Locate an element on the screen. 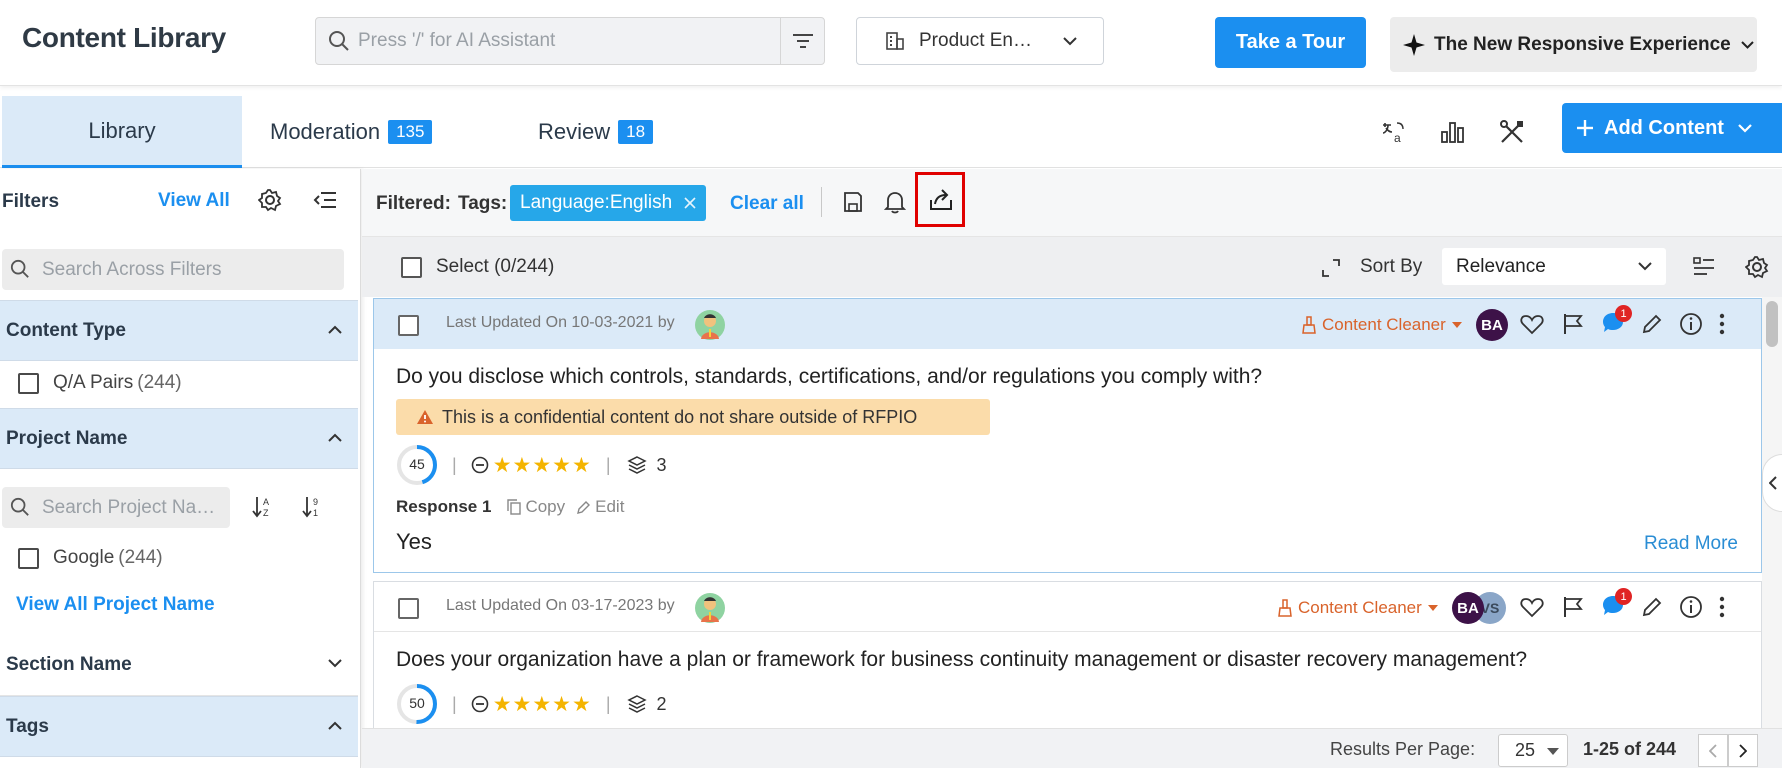 This screenshot has width=1782, height=768. side-panel-toggle is located at coordinates (1772, 483).